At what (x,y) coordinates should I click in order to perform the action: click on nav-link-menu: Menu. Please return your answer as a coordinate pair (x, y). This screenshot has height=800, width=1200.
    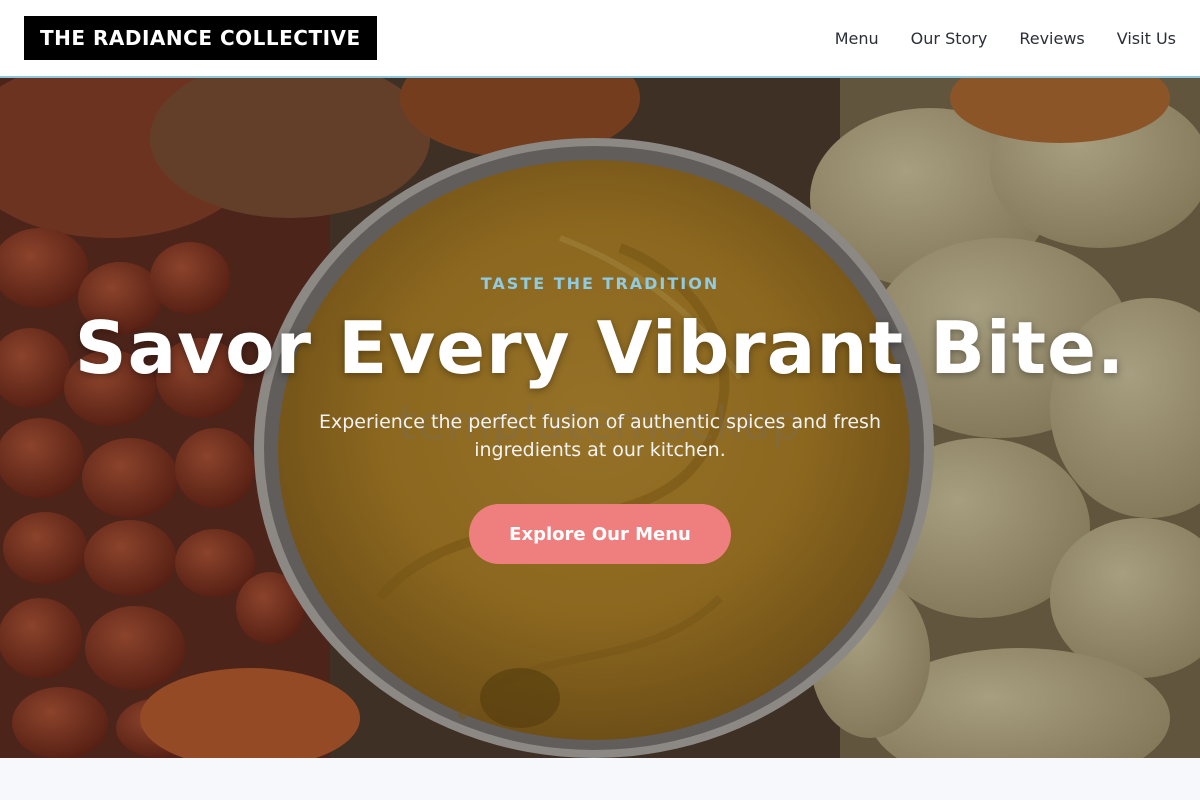
    Looking at the image, I should click on (857, 38).